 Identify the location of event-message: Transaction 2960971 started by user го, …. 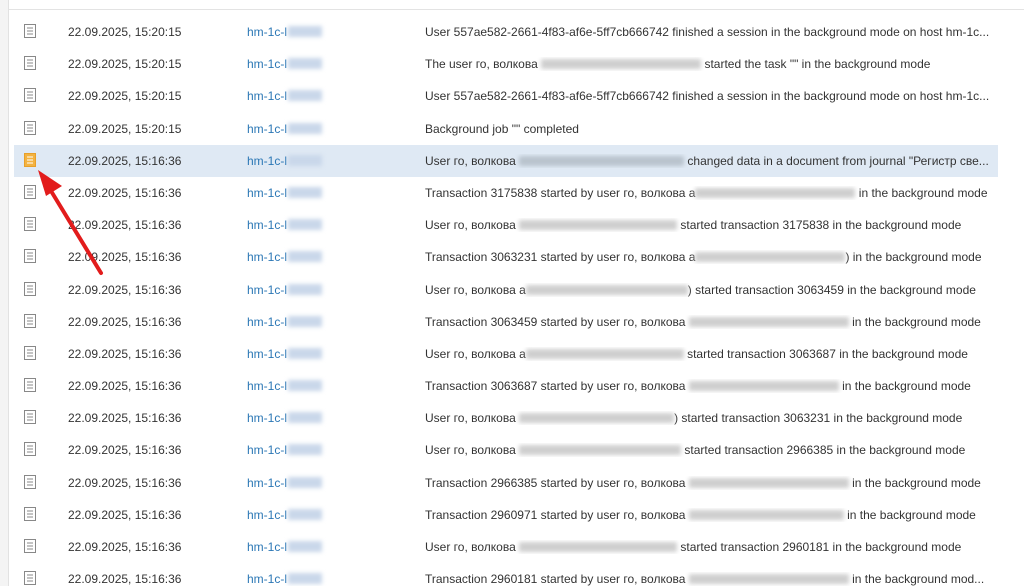
(711, 515).